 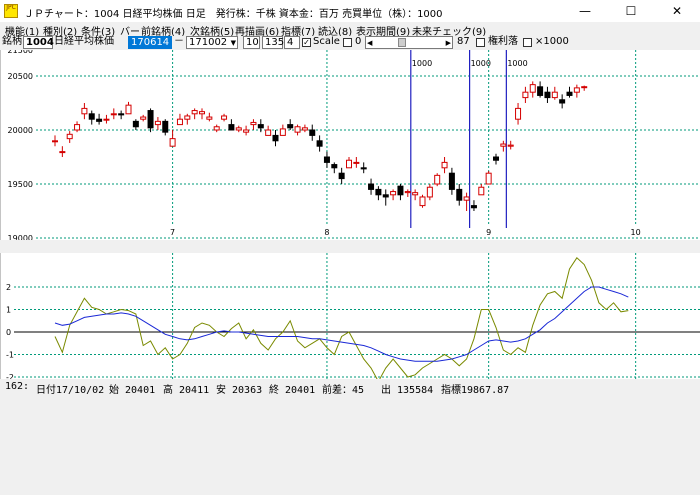 I want to click on close-button: ✕, so click(x=677, y=11).